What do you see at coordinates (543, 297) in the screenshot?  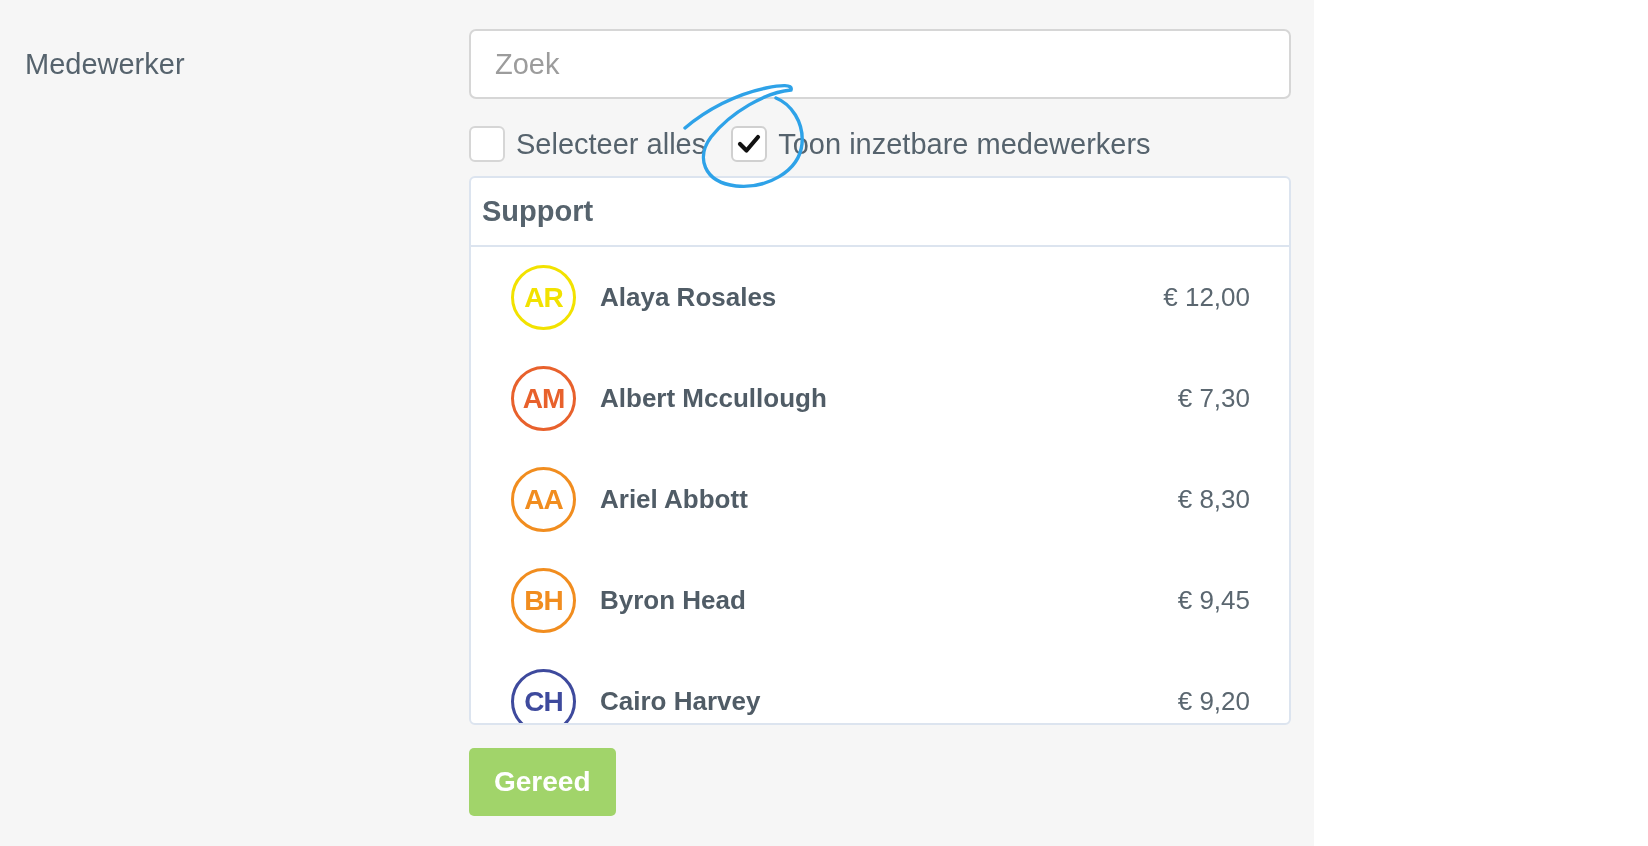 I see `avatar: AR` at bounding box center [543, 297].